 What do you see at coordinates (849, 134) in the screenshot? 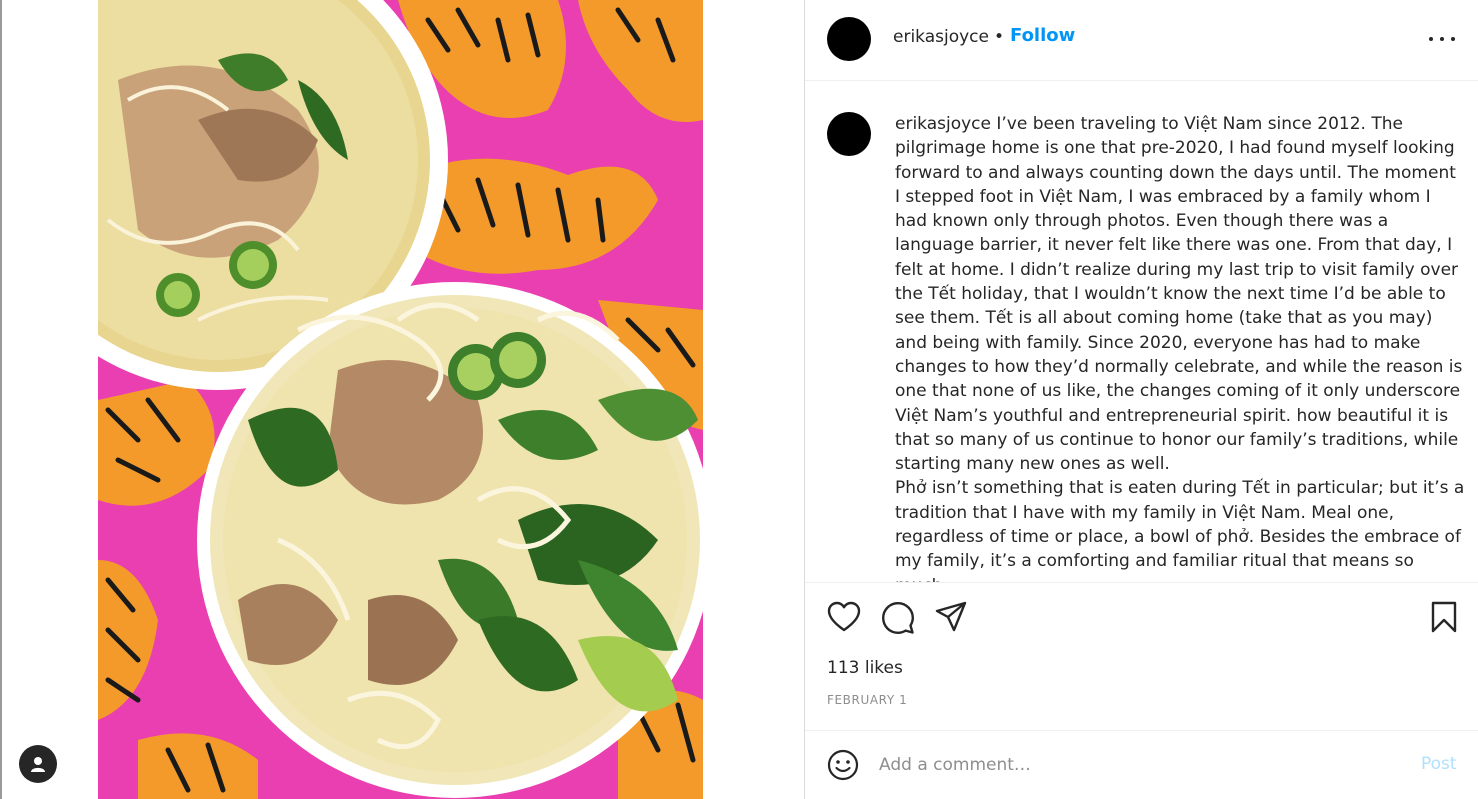
I see `caption-avatar` at bounding box center [849, 134].